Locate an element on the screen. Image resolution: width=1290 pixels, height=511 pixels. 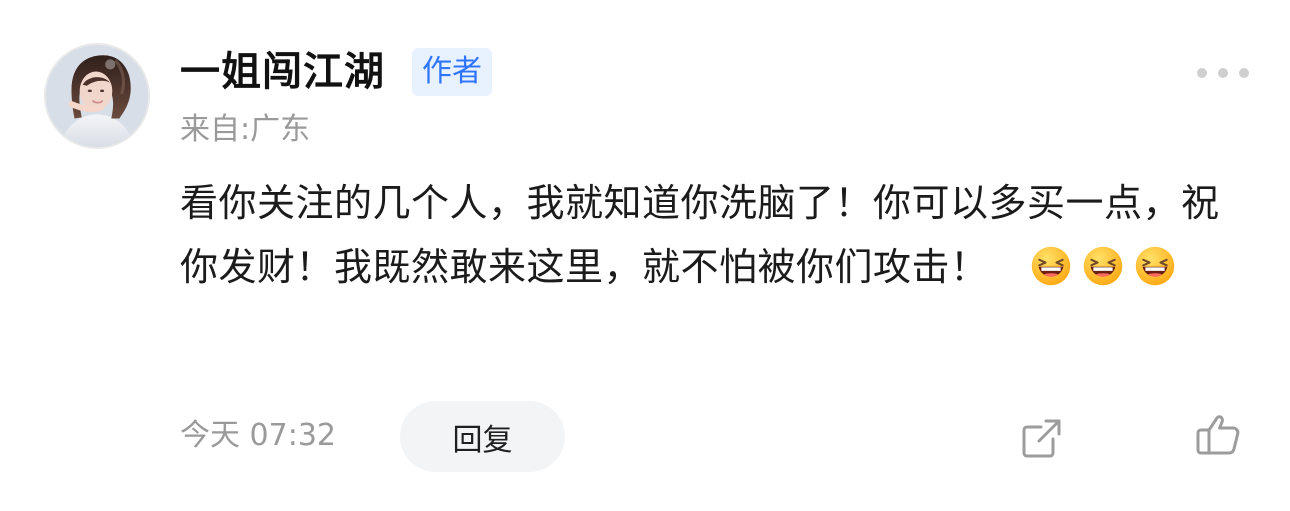
avatar is located at coordinates (97, 96).